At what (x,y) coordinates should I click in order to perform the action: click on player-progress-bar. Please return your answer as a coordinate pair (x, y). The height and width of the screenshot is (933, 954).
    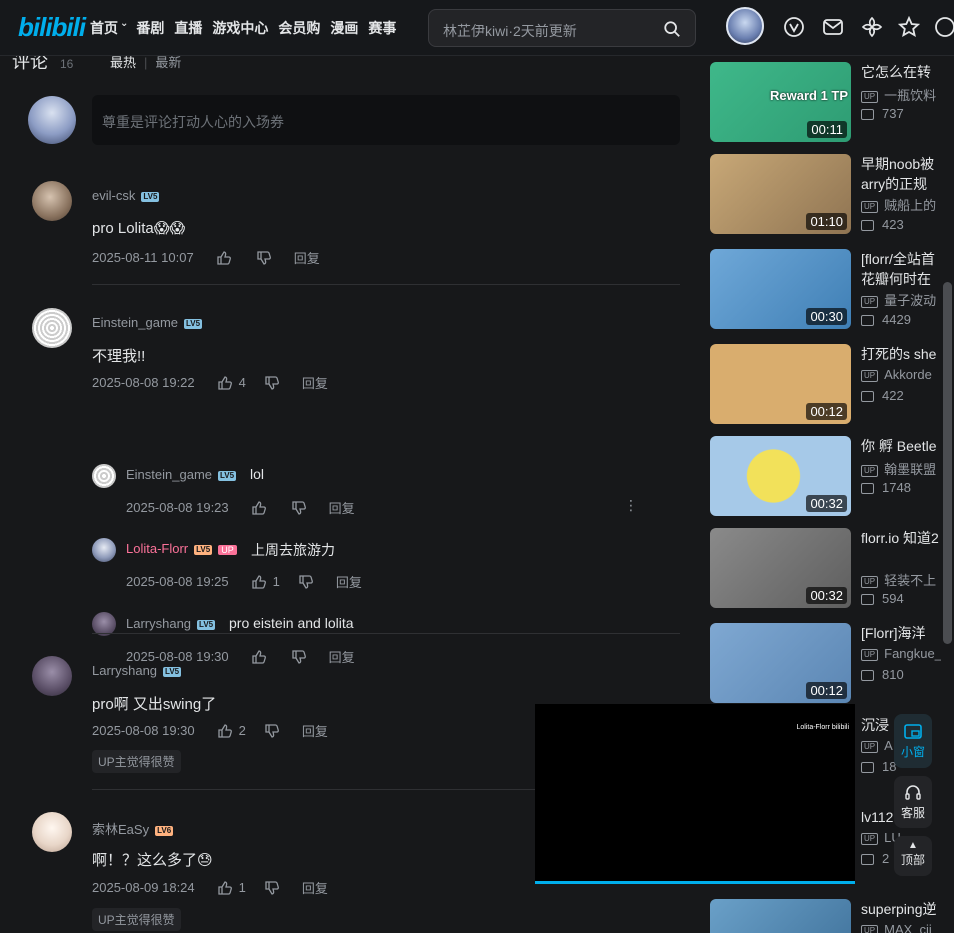
    Looking at the image, I should click on (695, 882).